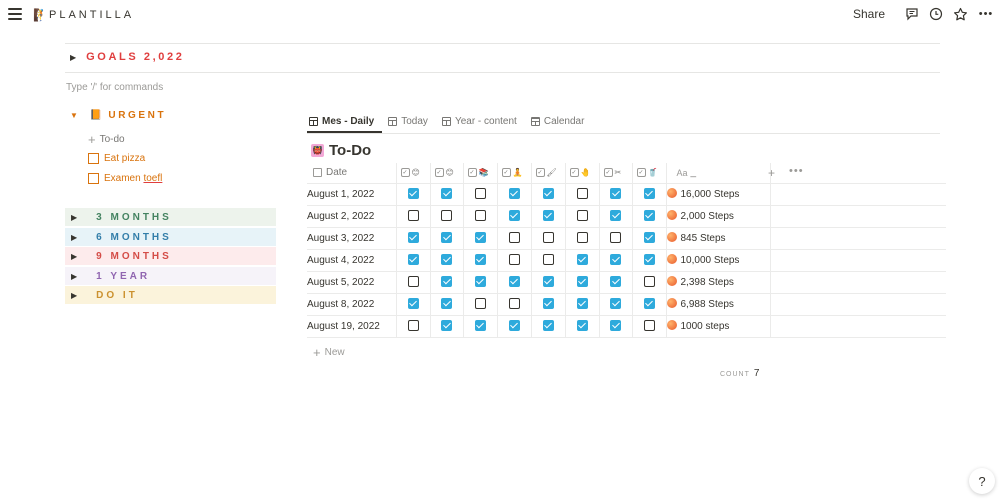  Describe the element at coordinates (170, 256) in the screenshot. I see `toggle-block: ▶ 9 MONTHS` at that location.